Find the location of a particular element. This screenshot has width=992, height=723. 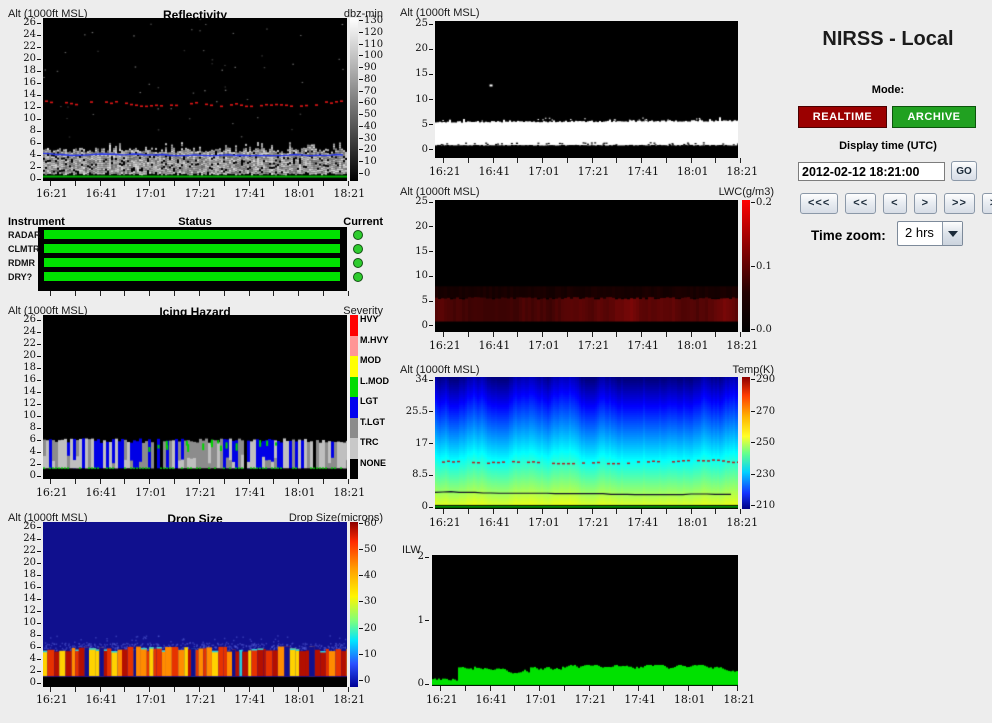

nav-button-fwd2: >> is located at coordinates (959, 203).